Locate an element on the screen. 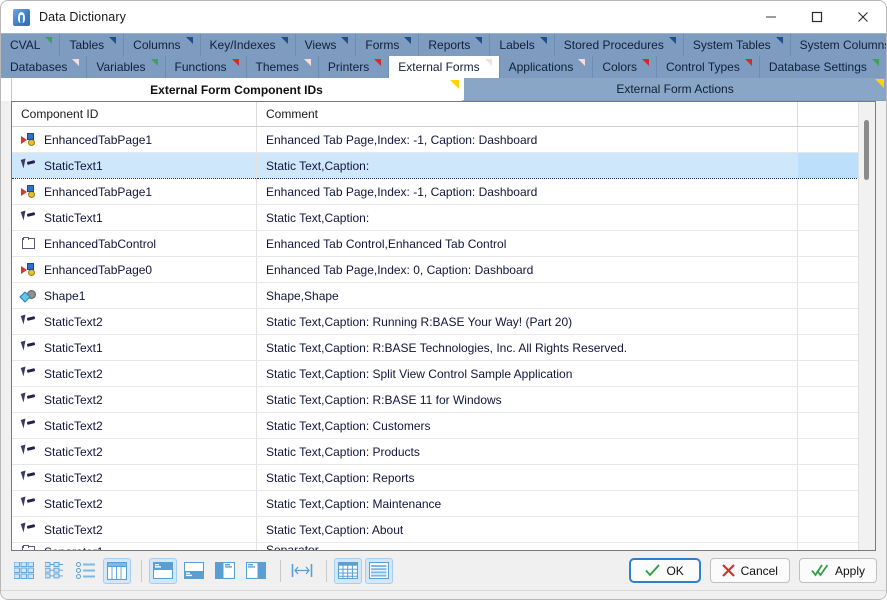 The width and height of the screenshot is (887, 600). tab-databases: Databases is located at coordinates (44, 67).